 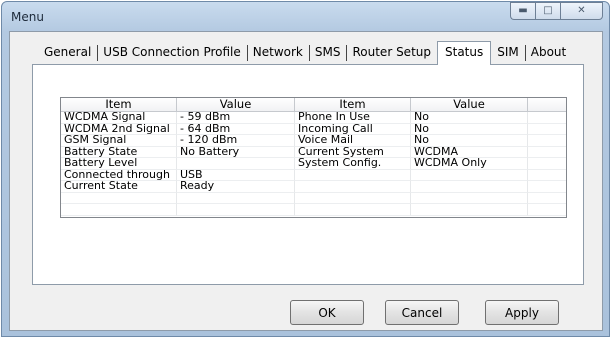 I want to click on cell-item: Connected through, so click(x=119, y=175).